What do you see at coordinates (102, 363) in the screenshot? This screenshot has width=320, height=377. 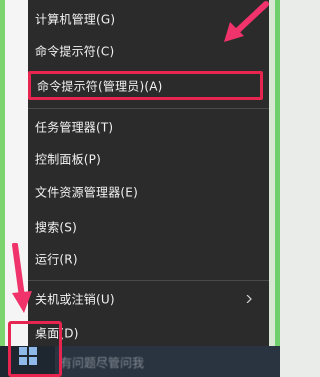 I see `taskbar-search-placeholder: 有问题尽管问我` at bounding box center [102, 363].